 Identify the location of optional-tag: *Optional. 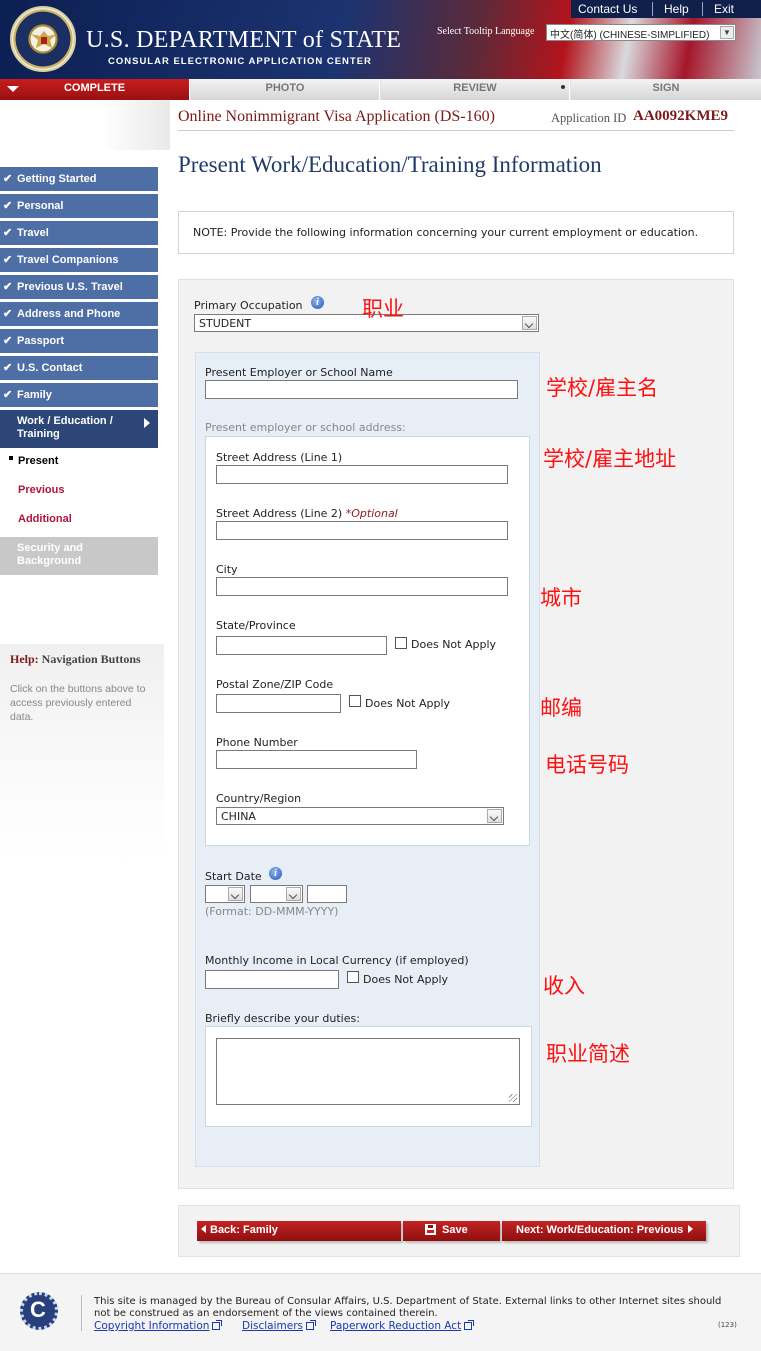
(371, 513).